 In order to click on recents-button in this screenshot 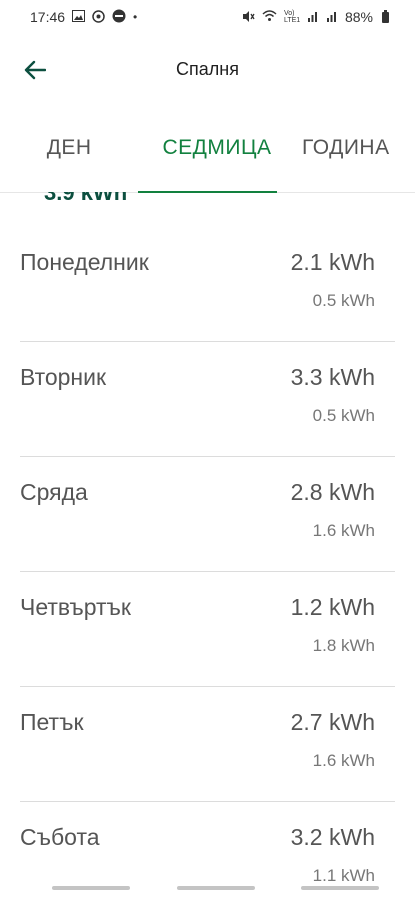, I will do `click(91, 888)`.